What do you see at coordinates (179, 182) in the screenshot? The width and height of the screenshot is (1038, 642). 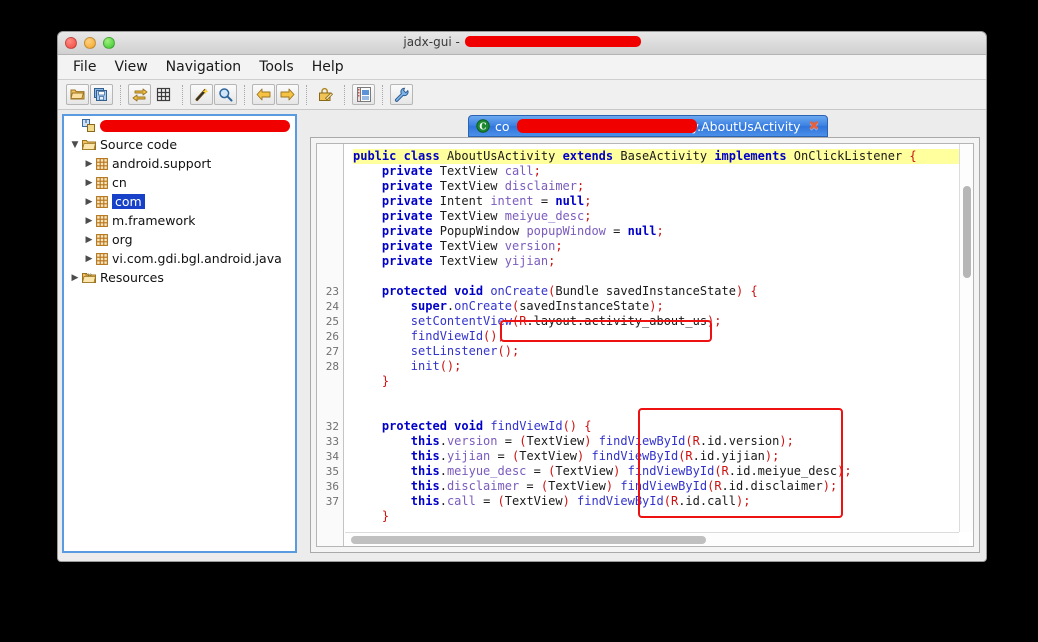 I see `tree-node-cn: ▶ cn` at bounding box center [179, 182].